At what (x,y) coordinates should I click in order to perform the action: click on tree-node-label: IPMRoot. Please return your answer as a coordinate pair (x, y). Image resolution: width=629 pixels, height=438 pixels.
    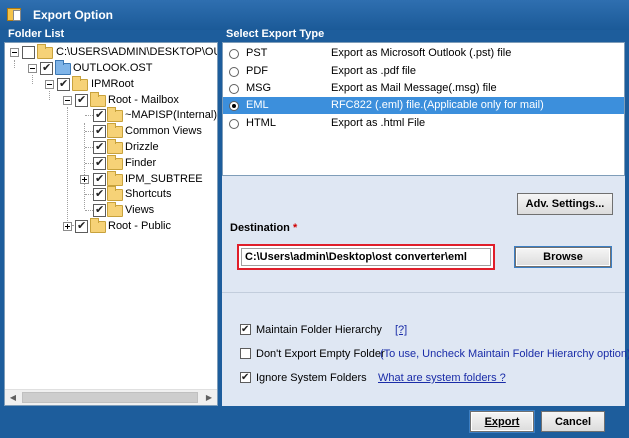
    Looking at the image, I should click on (112, 84).